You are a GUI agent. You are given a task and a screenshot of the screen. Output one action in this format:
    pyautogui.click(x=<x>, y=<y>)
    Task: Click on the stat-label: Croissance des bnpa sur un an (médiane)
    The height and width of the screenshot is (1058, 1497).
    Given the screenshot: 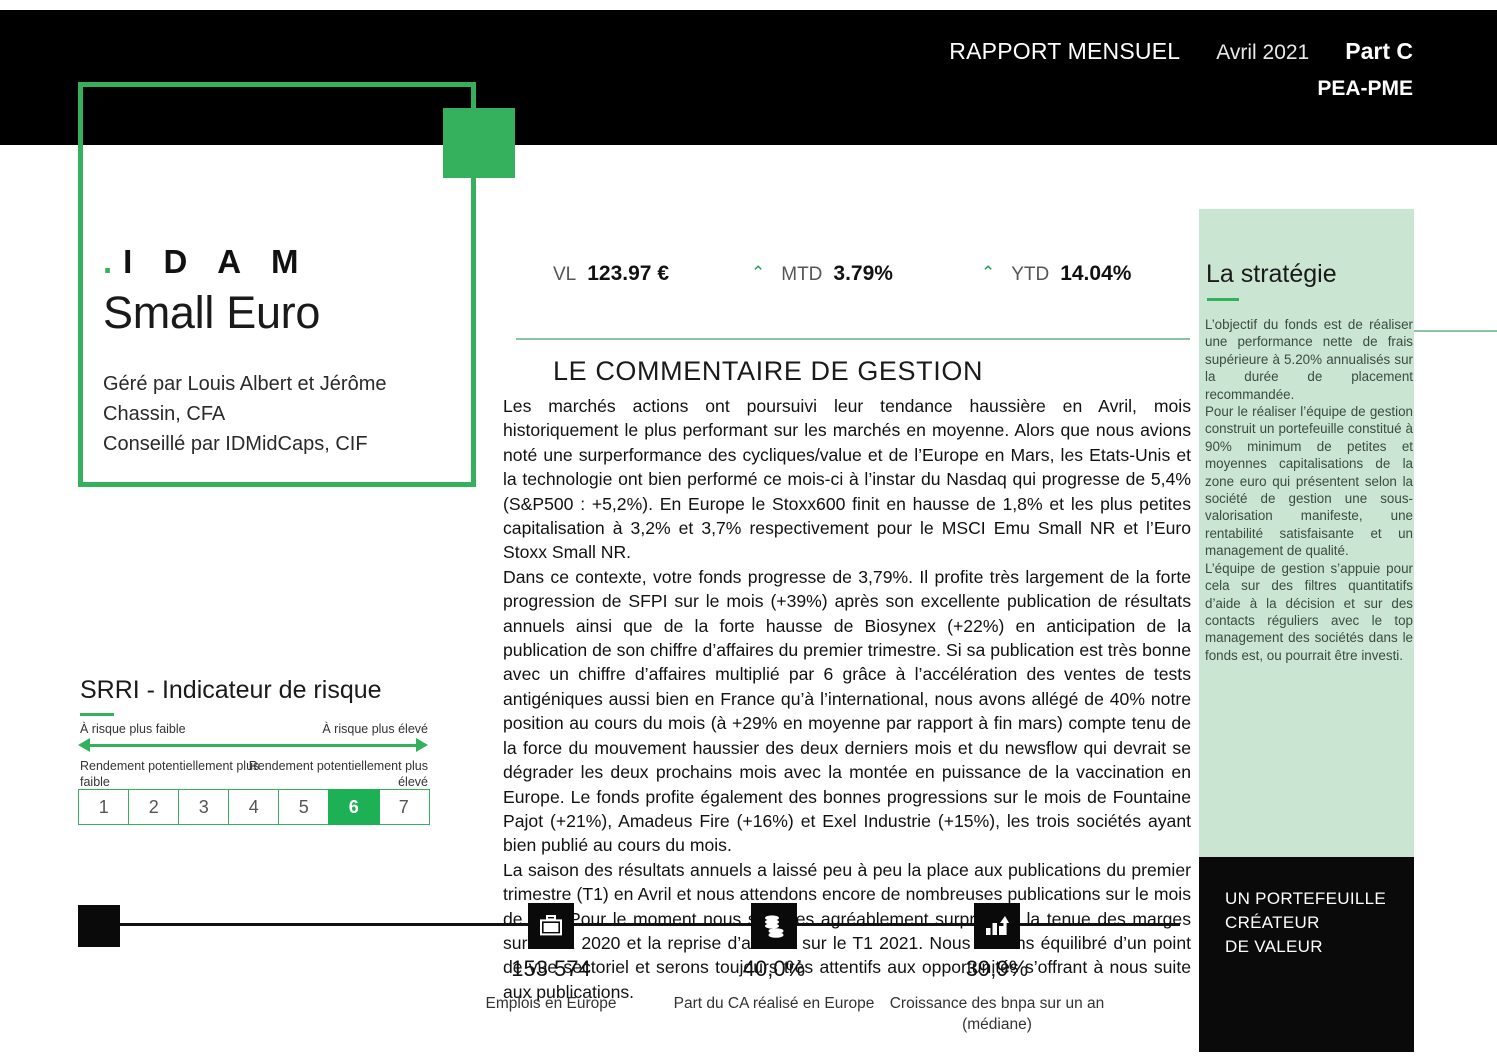 What is the action you would take?
    pyautogui.click(x=997, y=1014)
    